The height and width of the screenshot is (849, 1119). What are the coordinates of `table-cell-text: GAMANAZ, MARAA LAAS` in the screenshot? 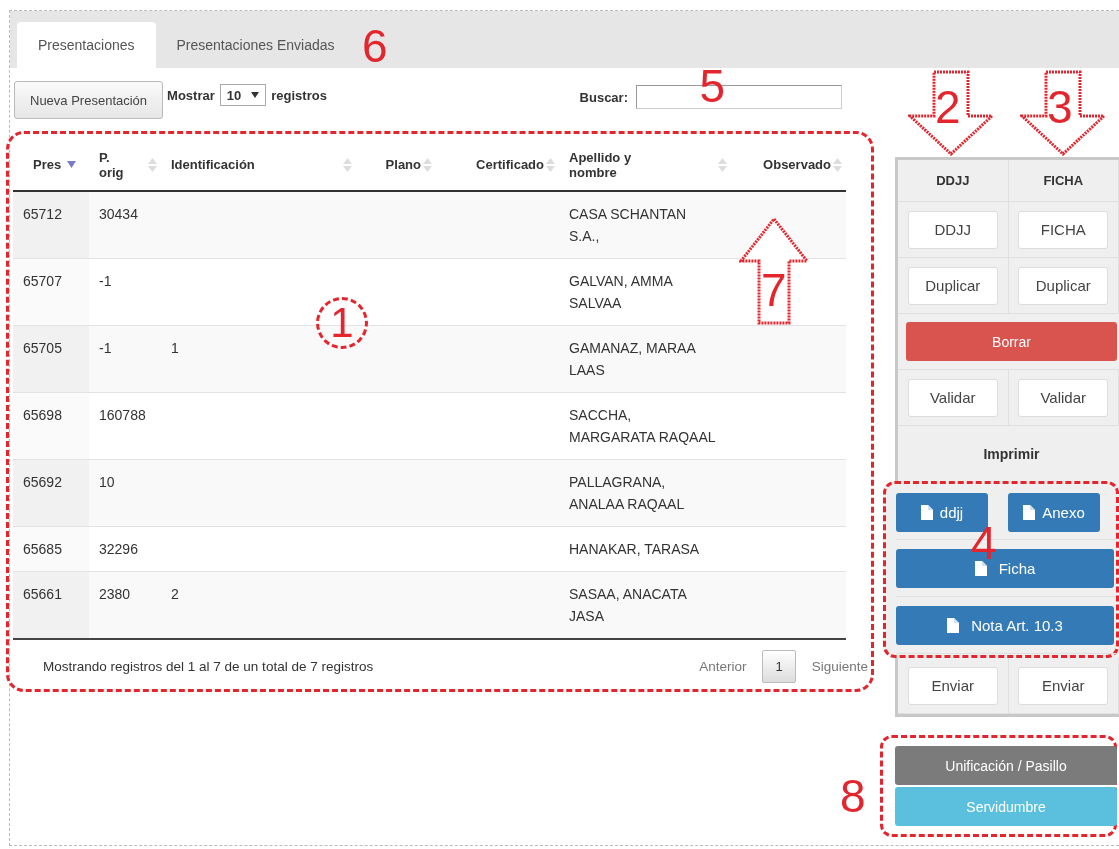 It's located at (633, 359).